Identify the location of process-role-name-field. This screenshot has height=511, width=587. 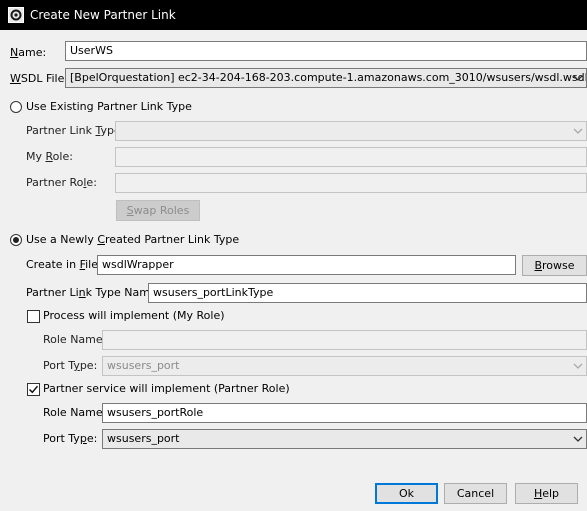
(344, 340).